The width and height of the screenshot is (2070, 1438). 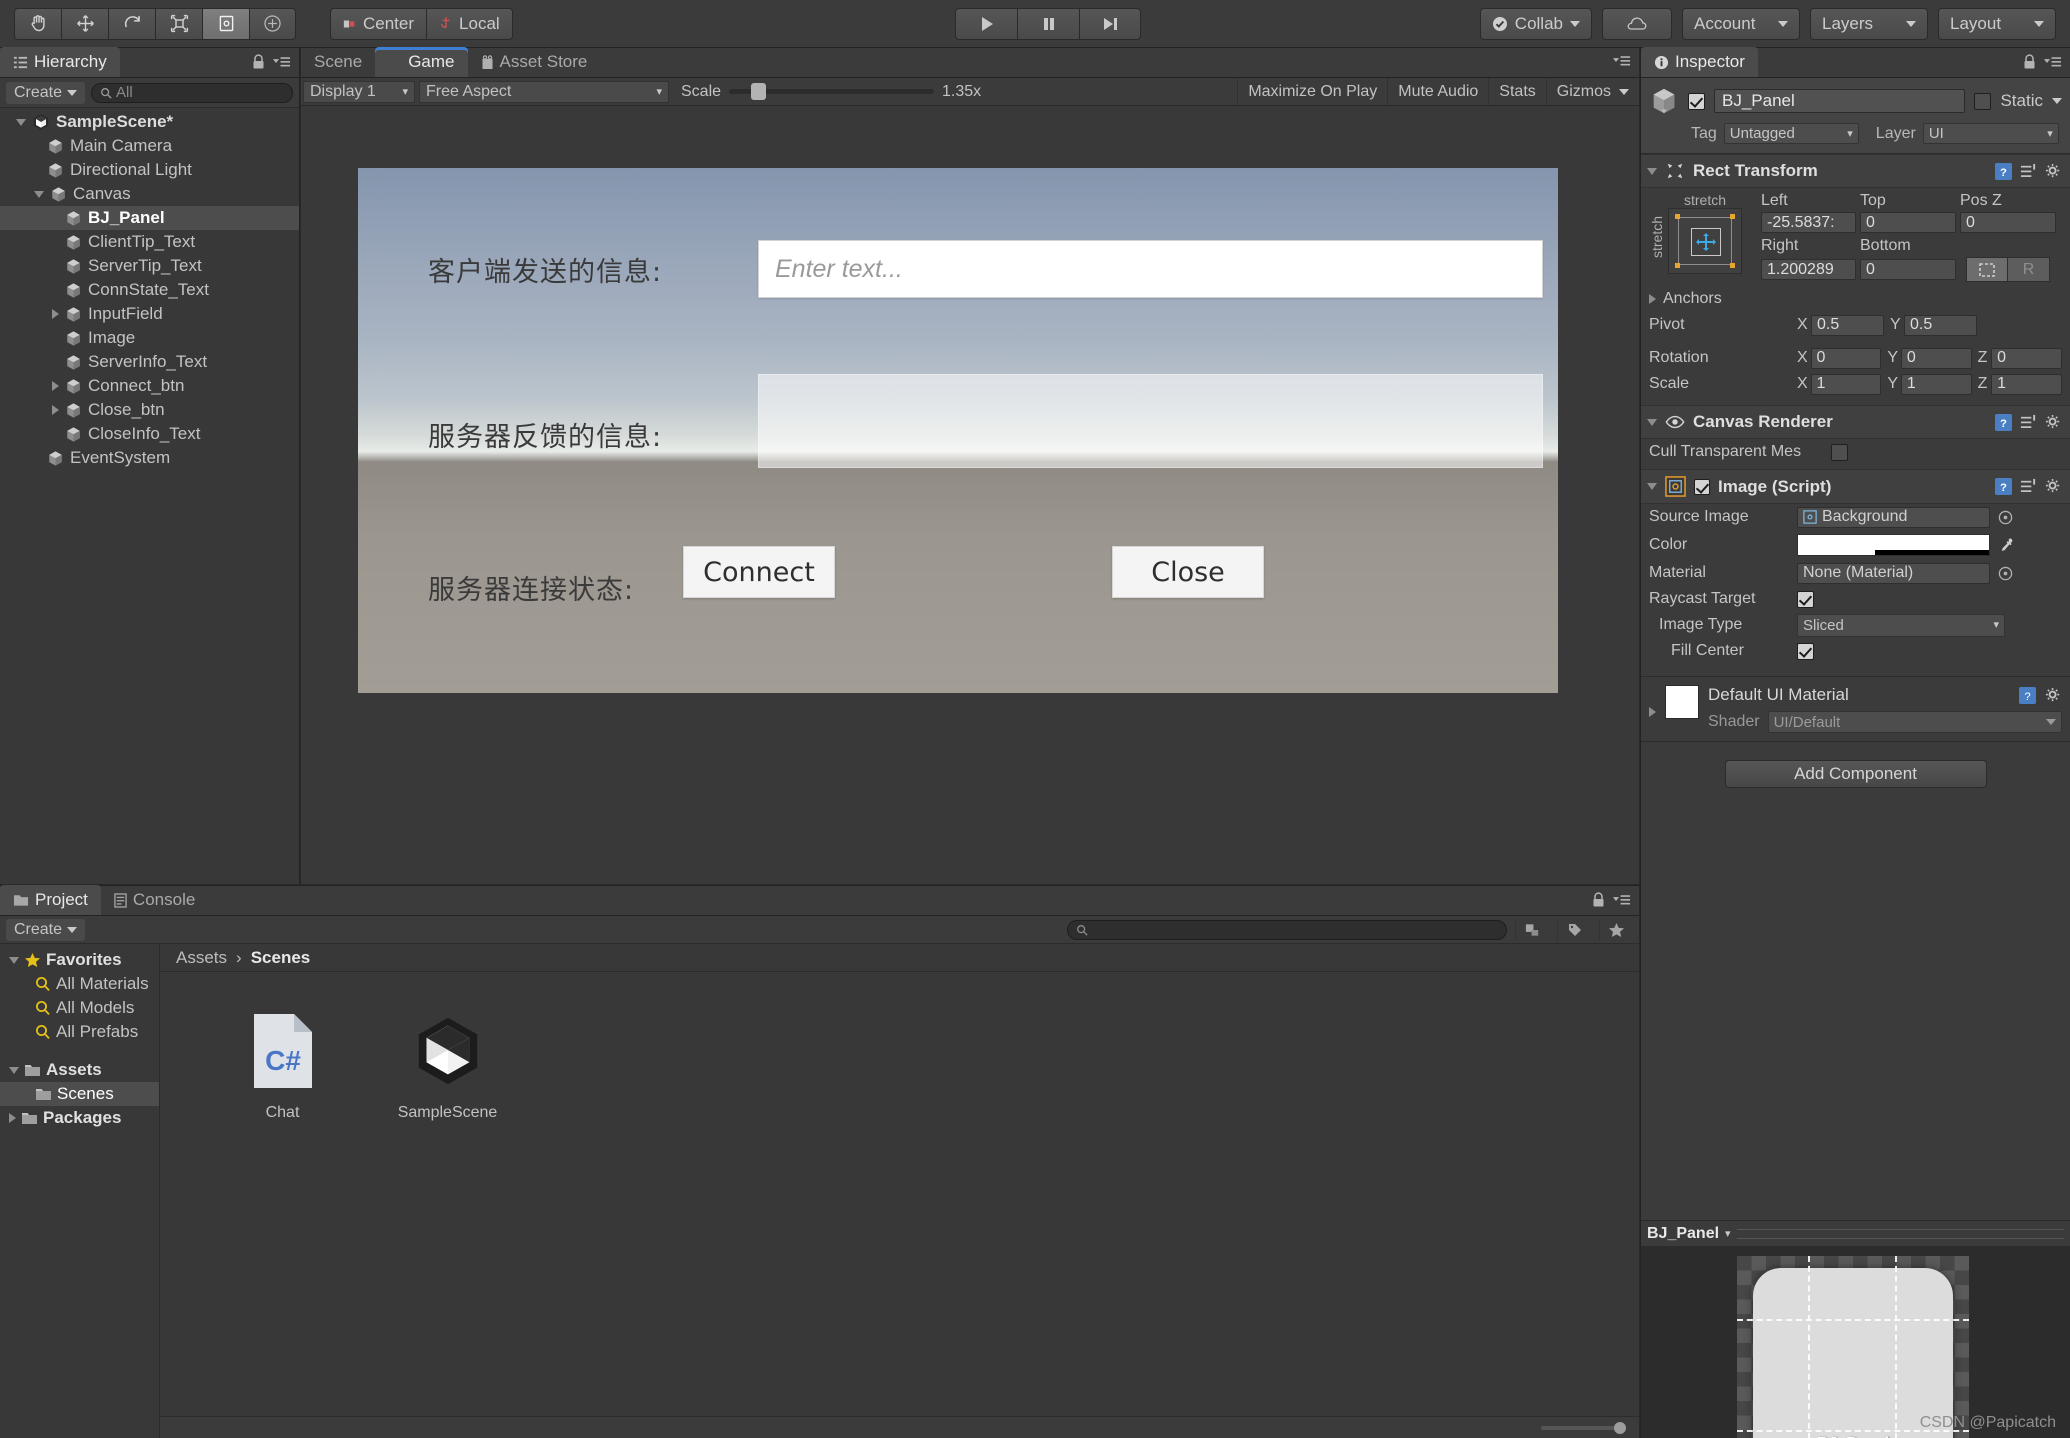 I want to click on left-field: -25.5837:, so click(x=1808, y=222).